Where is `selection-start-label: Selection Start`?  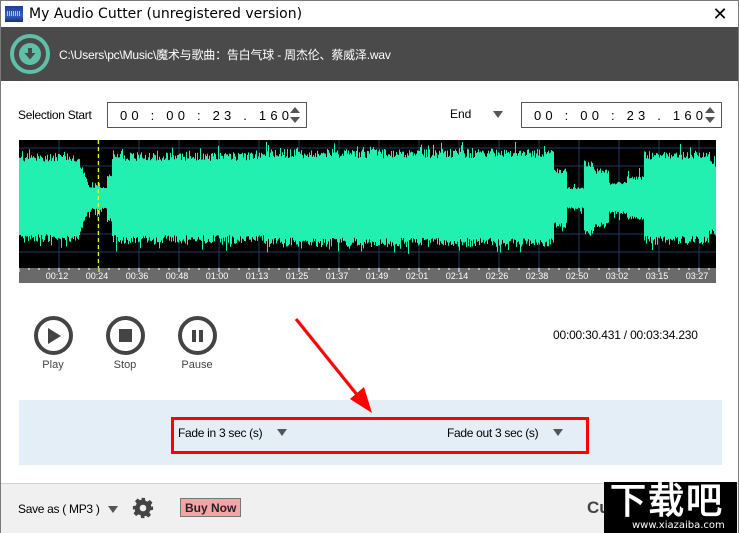
selection-start-label: Selection Start is located at coordinates (55, 115).